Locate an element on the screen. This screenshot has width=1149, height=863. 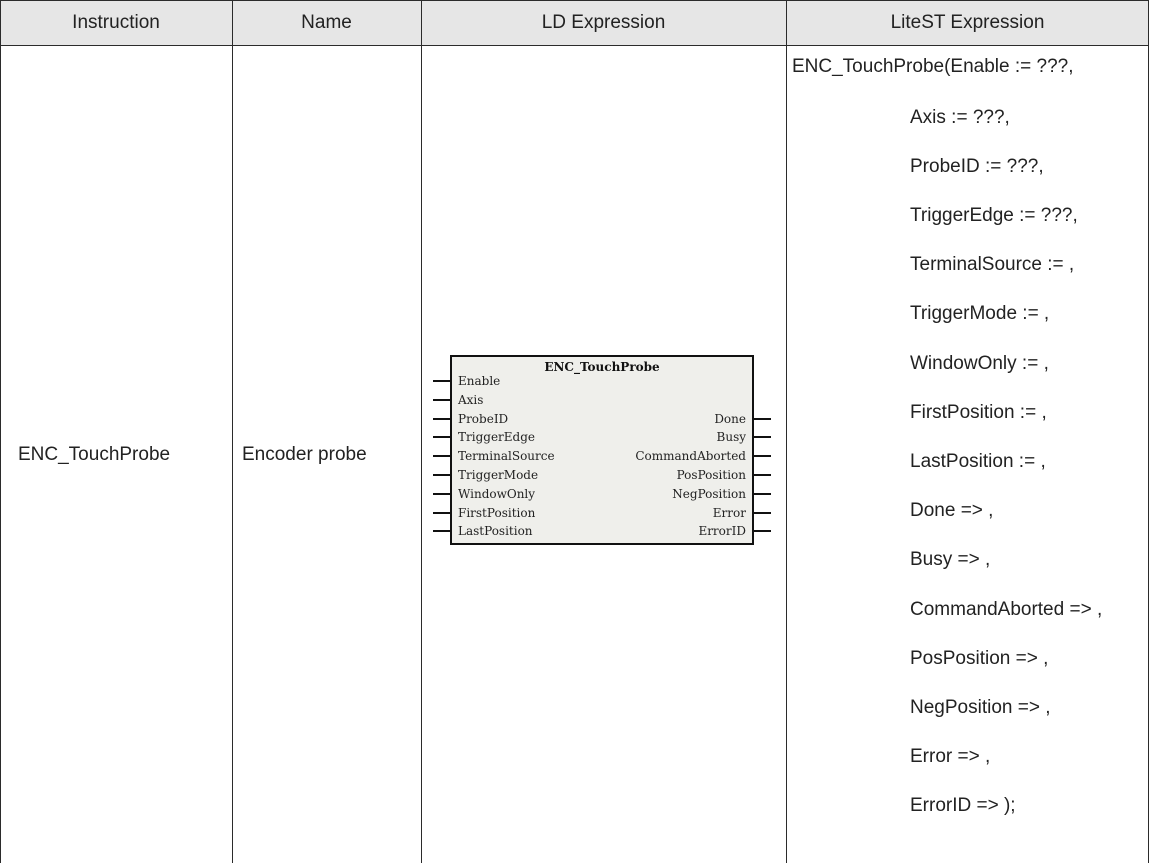
table-border-left is located at coordinates (0, 431).